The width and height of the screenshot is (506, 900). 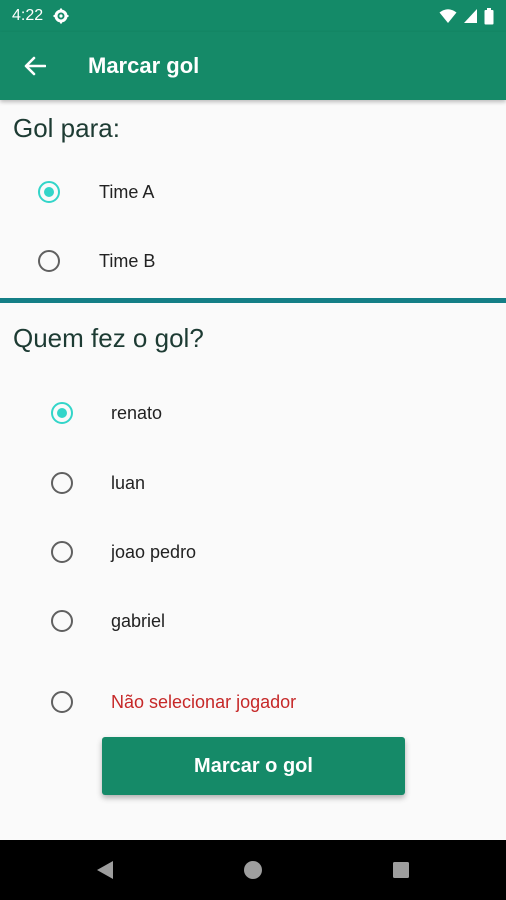 What do you see at coordinates (253, 66) in the screenshot?
I see `app-bar: Marcar gol` at bounding box center [253, 66].